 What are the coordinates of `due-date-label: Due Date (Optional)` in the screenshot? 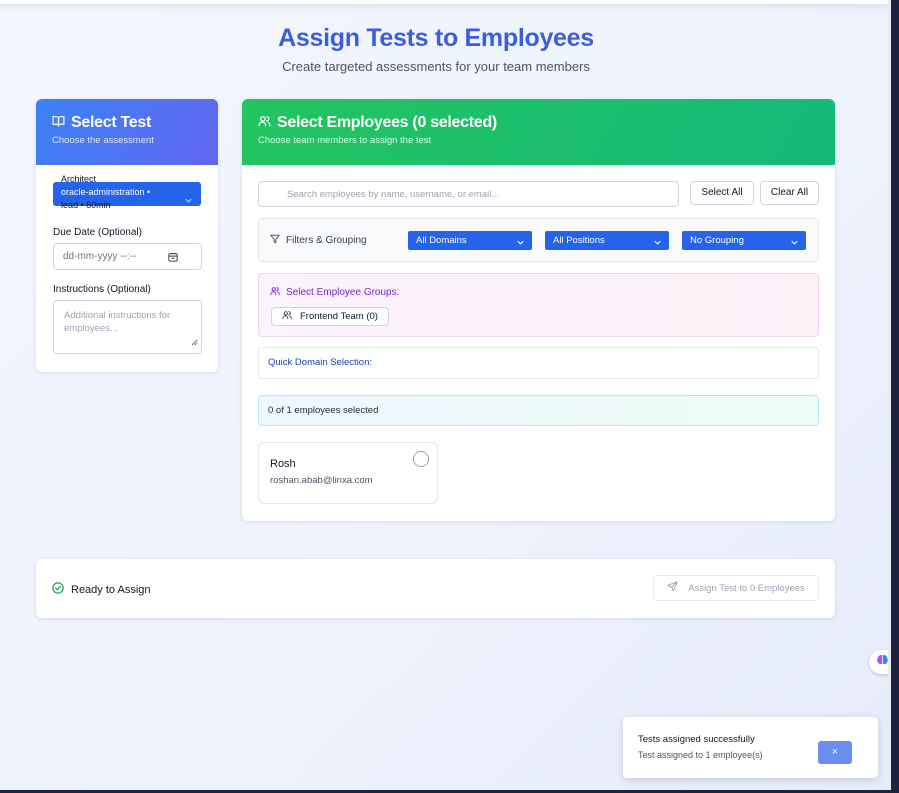 It's located at (97, 232).